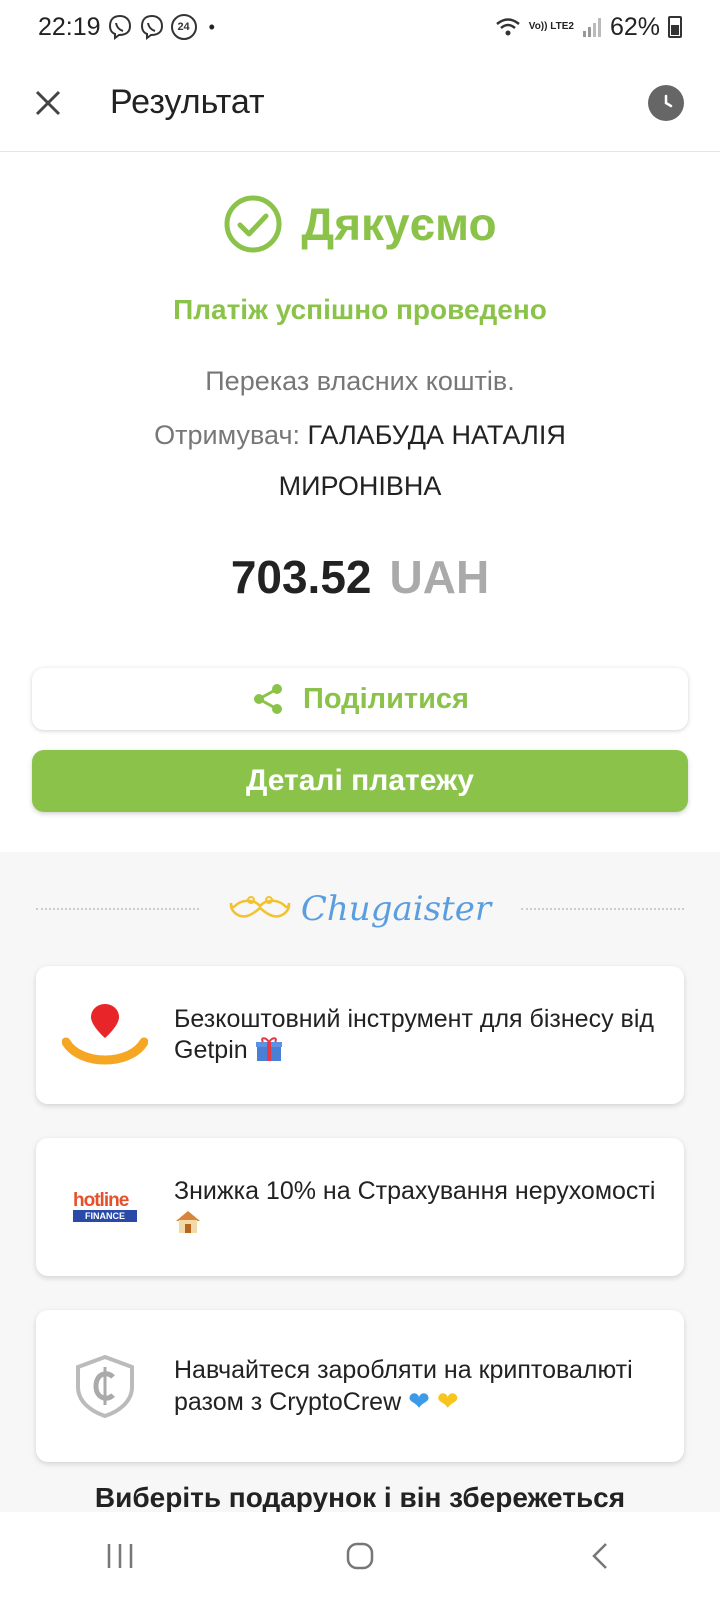 Image resolution: width=720 pixels, height=1600 pixels. I want to click on hotline-logo-subtext: FINANCE, so click(105, 1216).